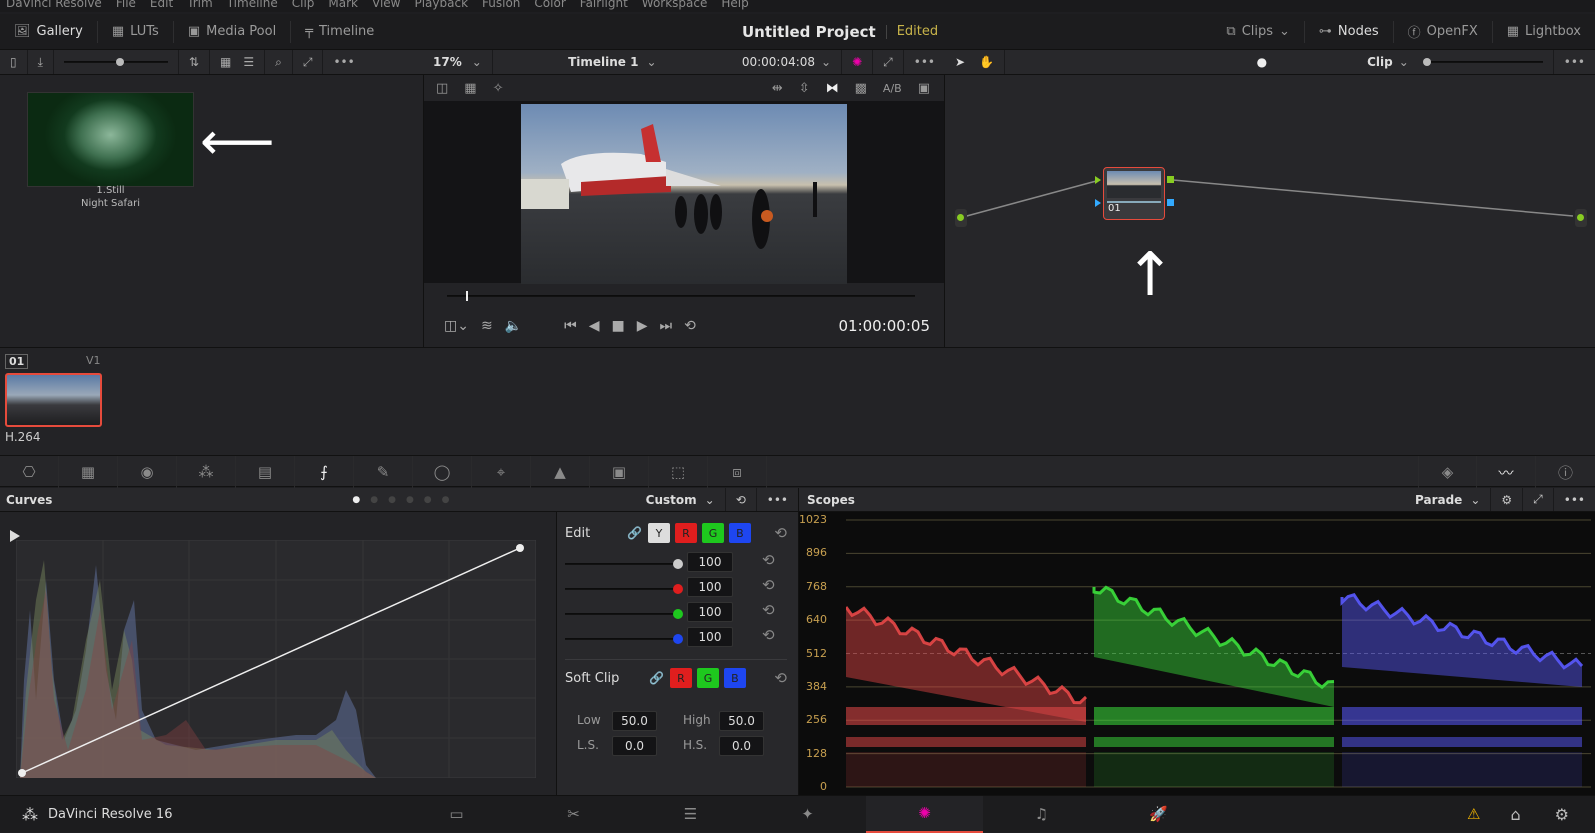 The width and height of the screenshot is (1595, 833). Describe the element at coordinates (513, 326) in the screenshot. I see `volume-icon: 🔈` at that location.